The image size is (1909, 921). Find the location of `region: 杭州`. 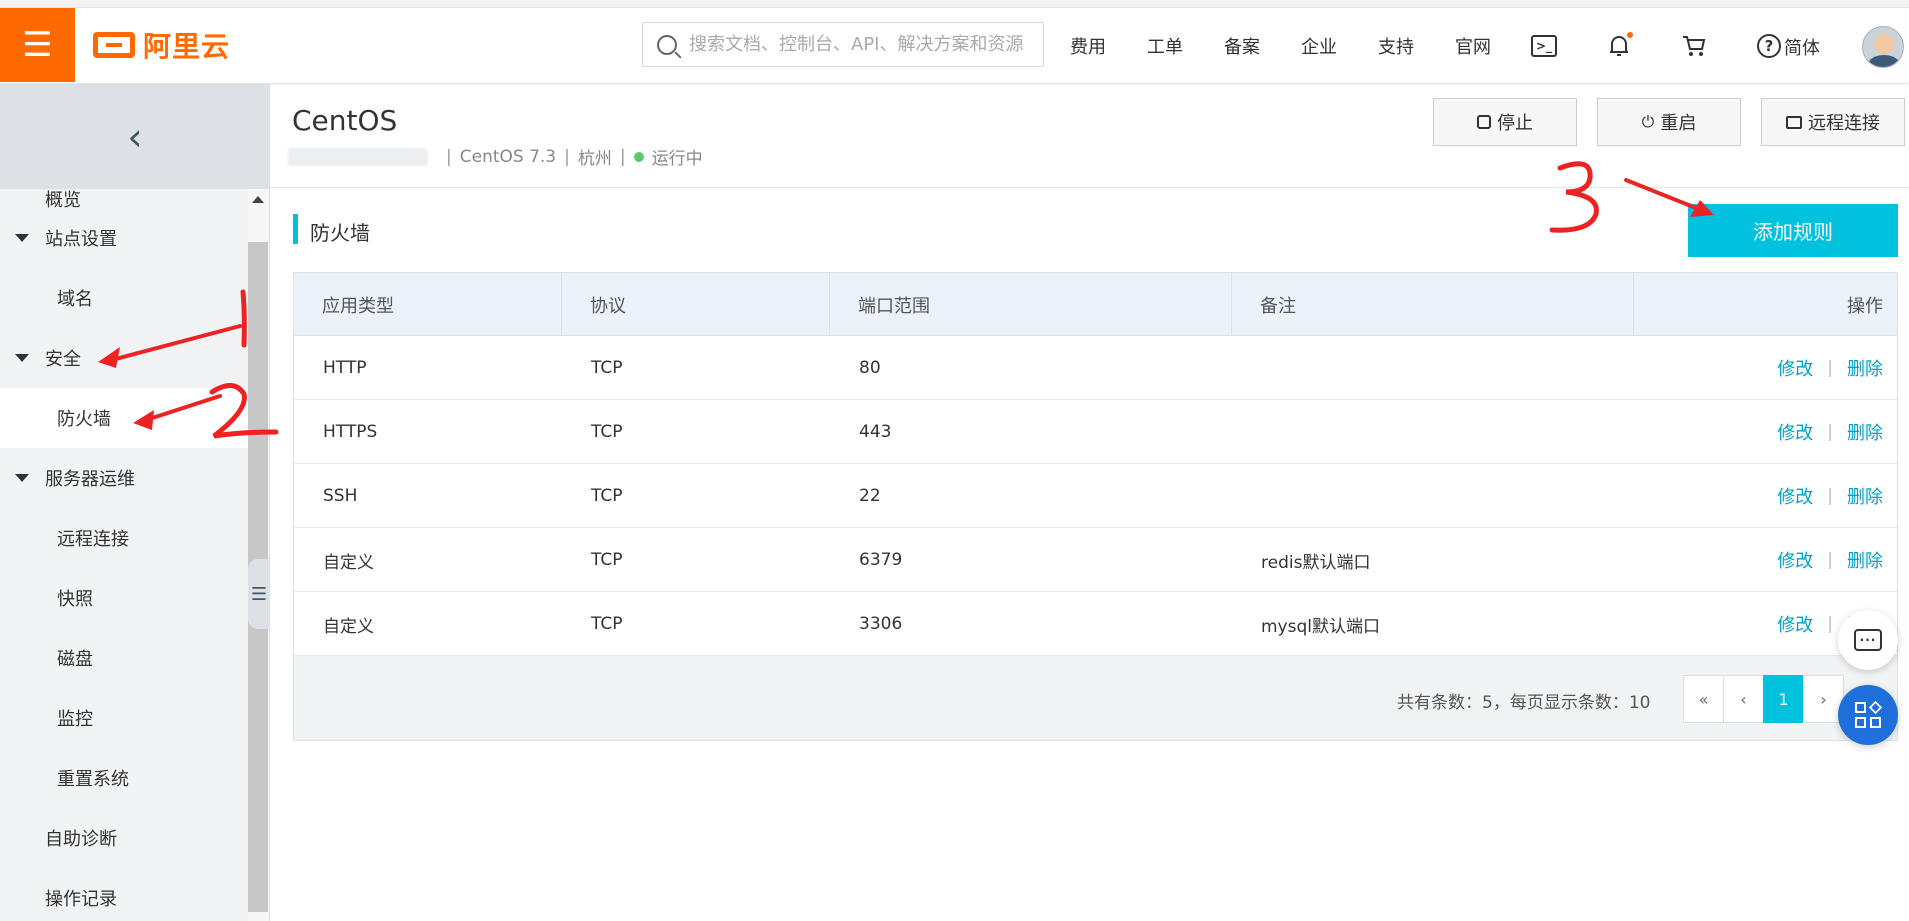

region: 杭州 is located at coordinates (594, 159).